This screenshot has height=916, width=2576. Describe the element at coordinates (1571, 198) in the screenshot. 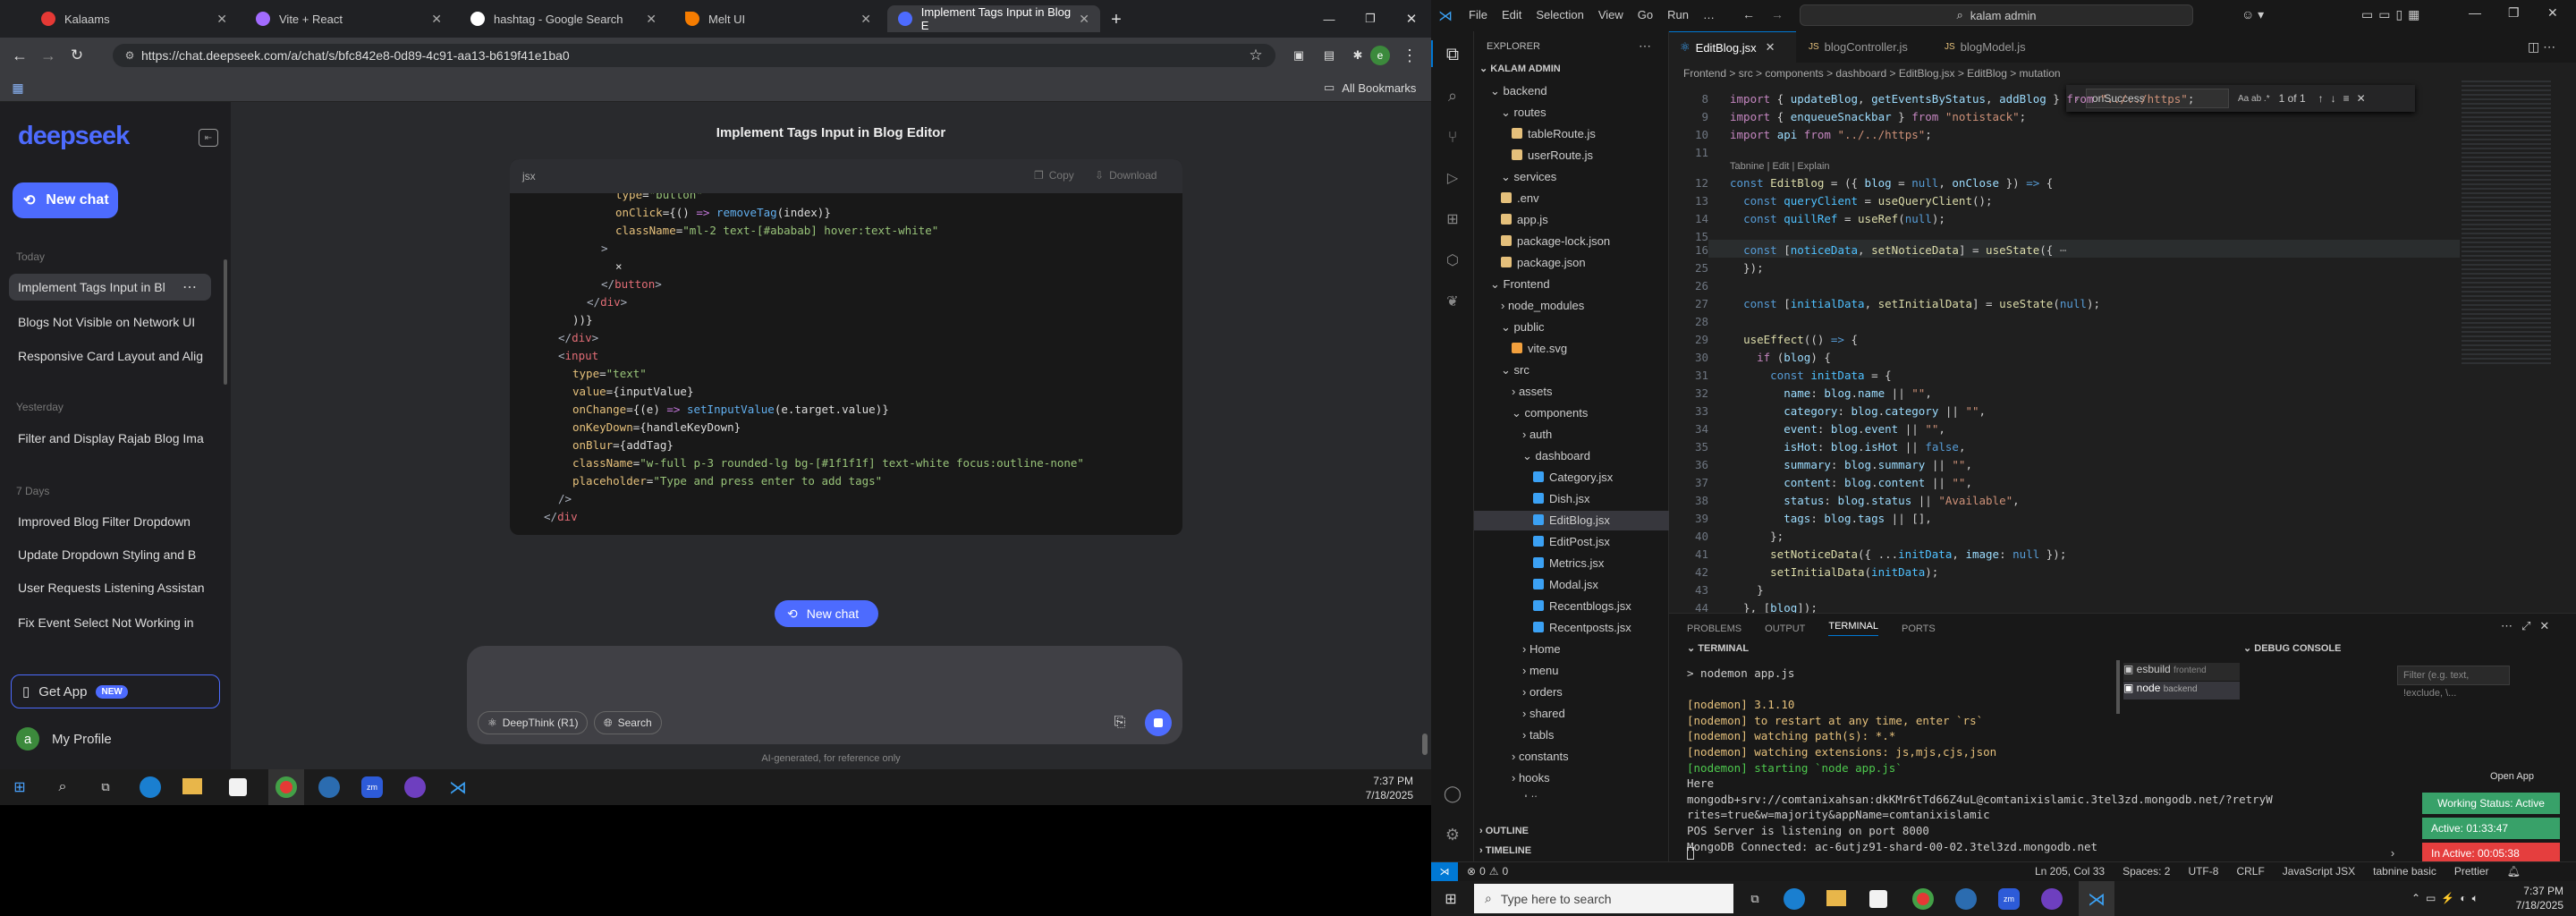

I see `tree-file: .env` at that location.